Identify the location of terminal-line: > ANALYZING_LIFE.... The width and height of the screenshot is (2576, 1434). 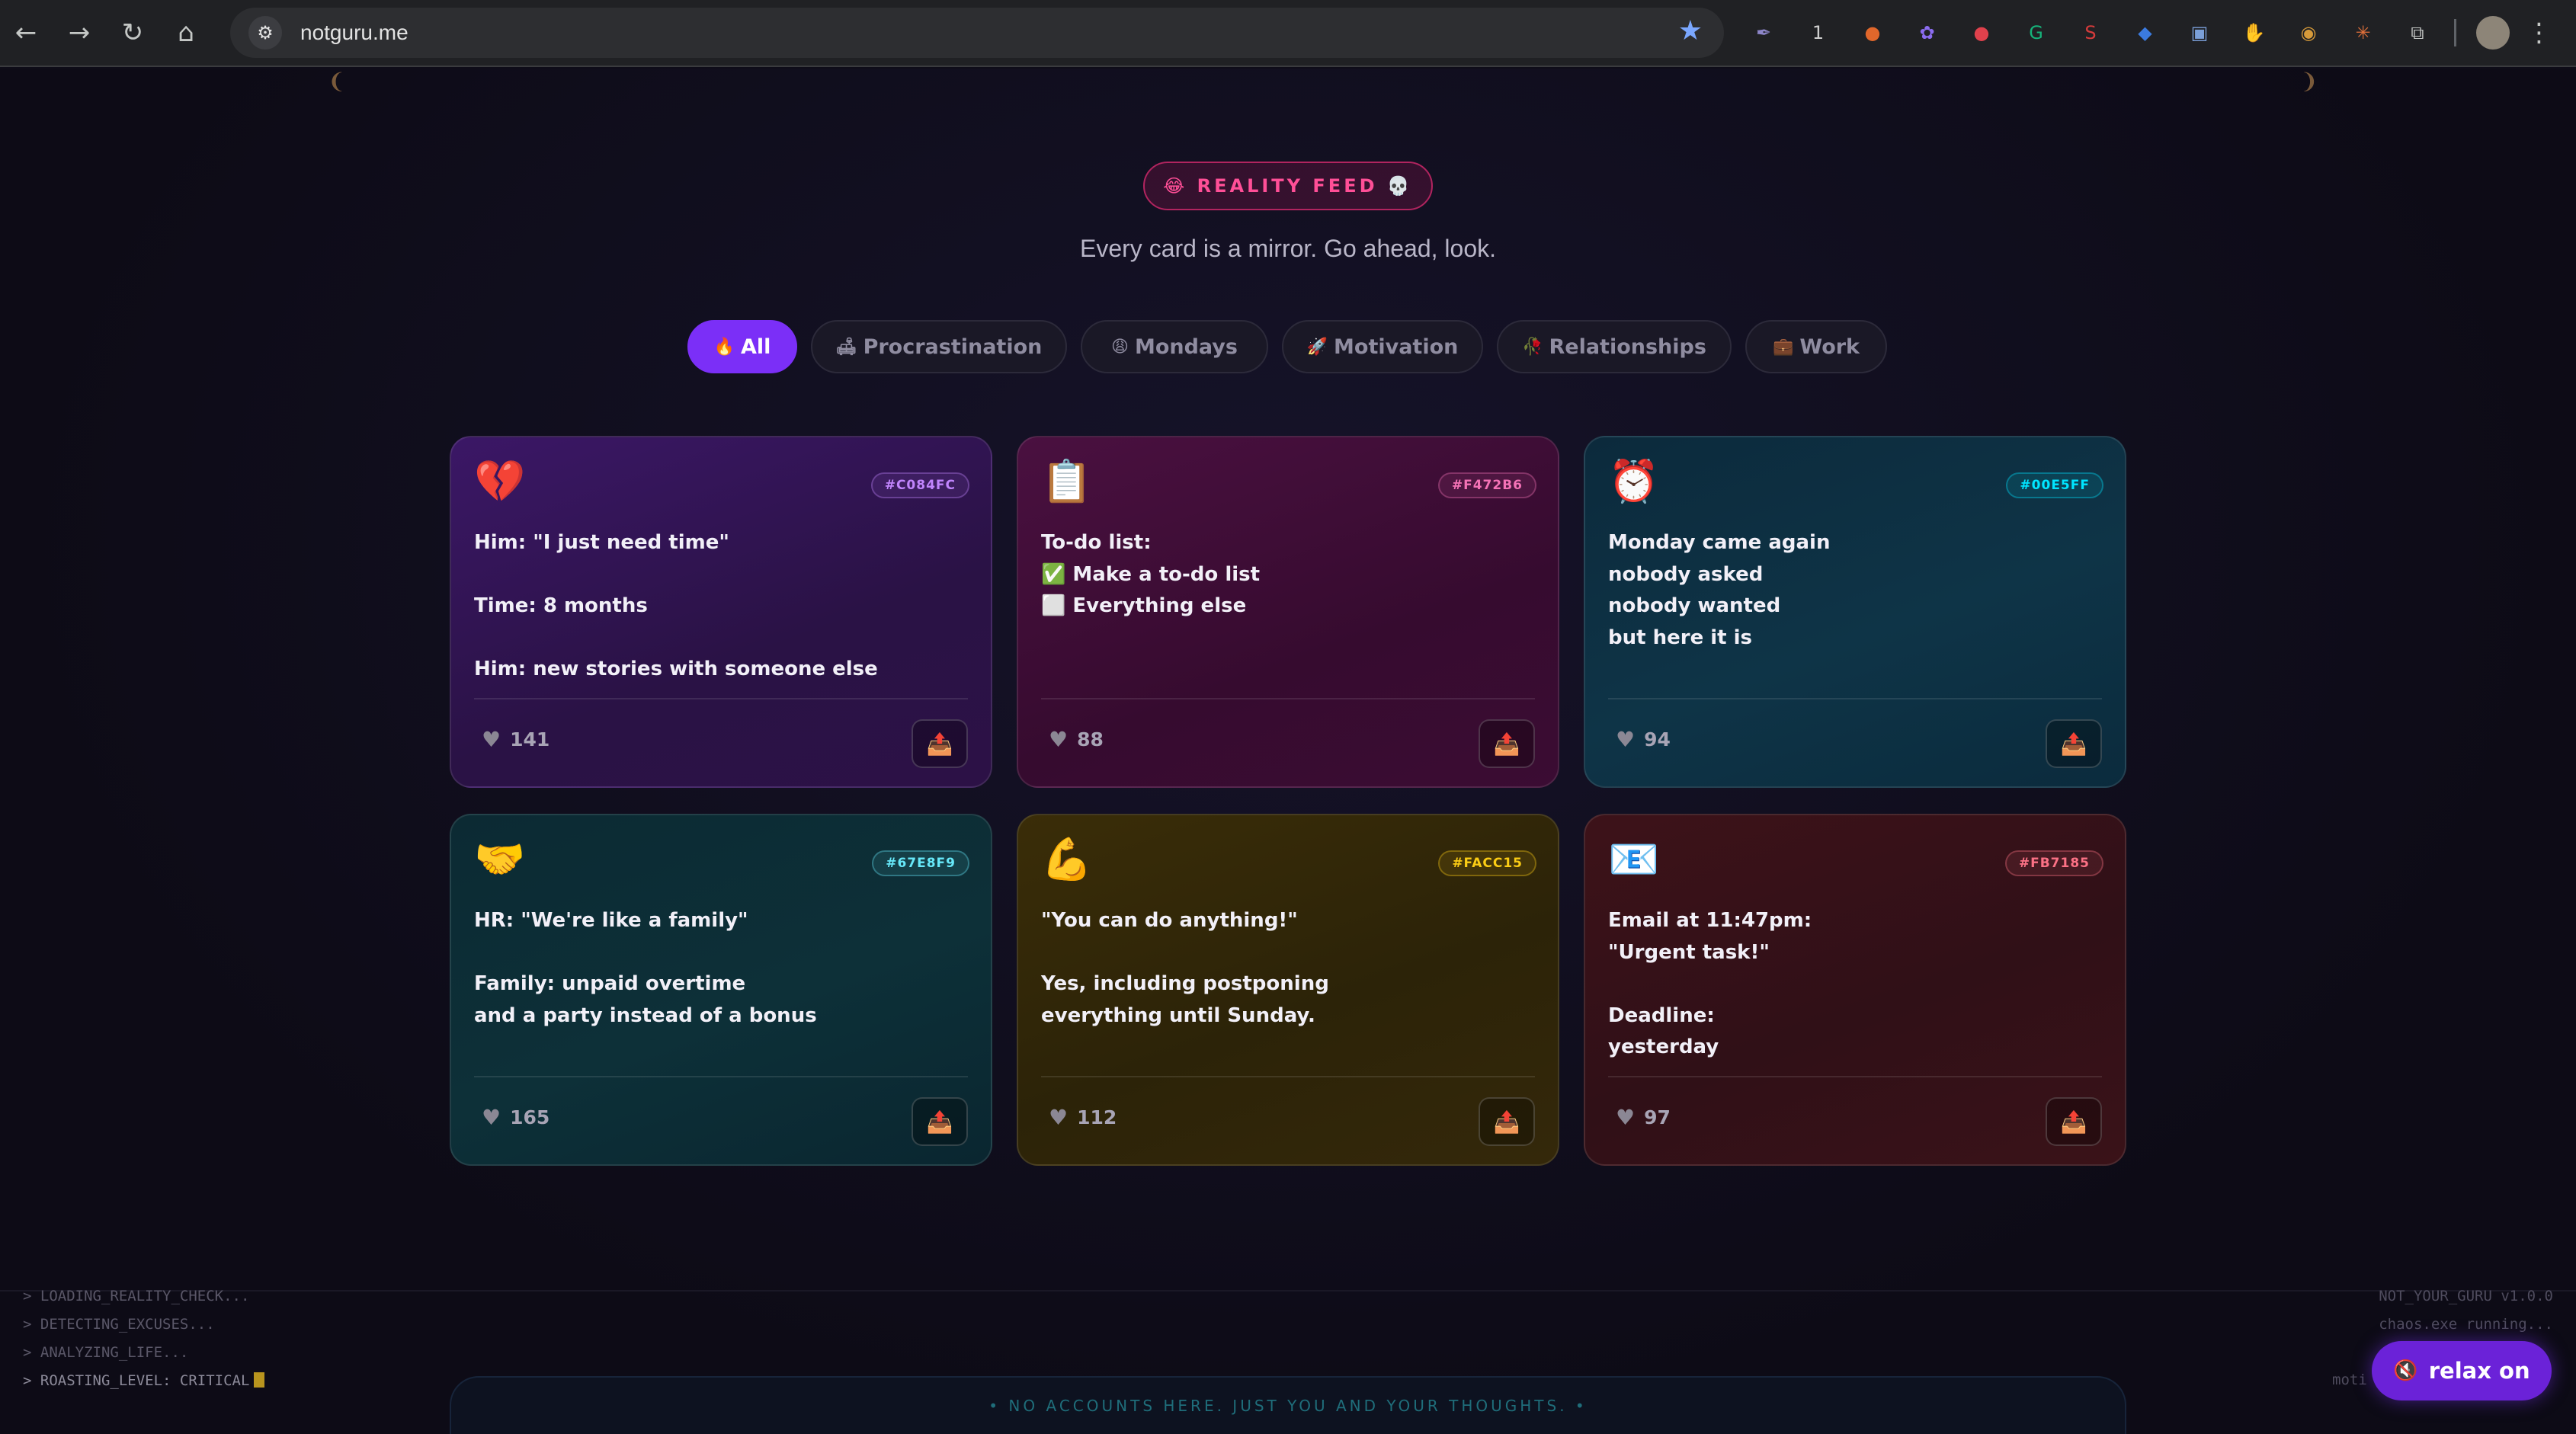
(106, 1352).